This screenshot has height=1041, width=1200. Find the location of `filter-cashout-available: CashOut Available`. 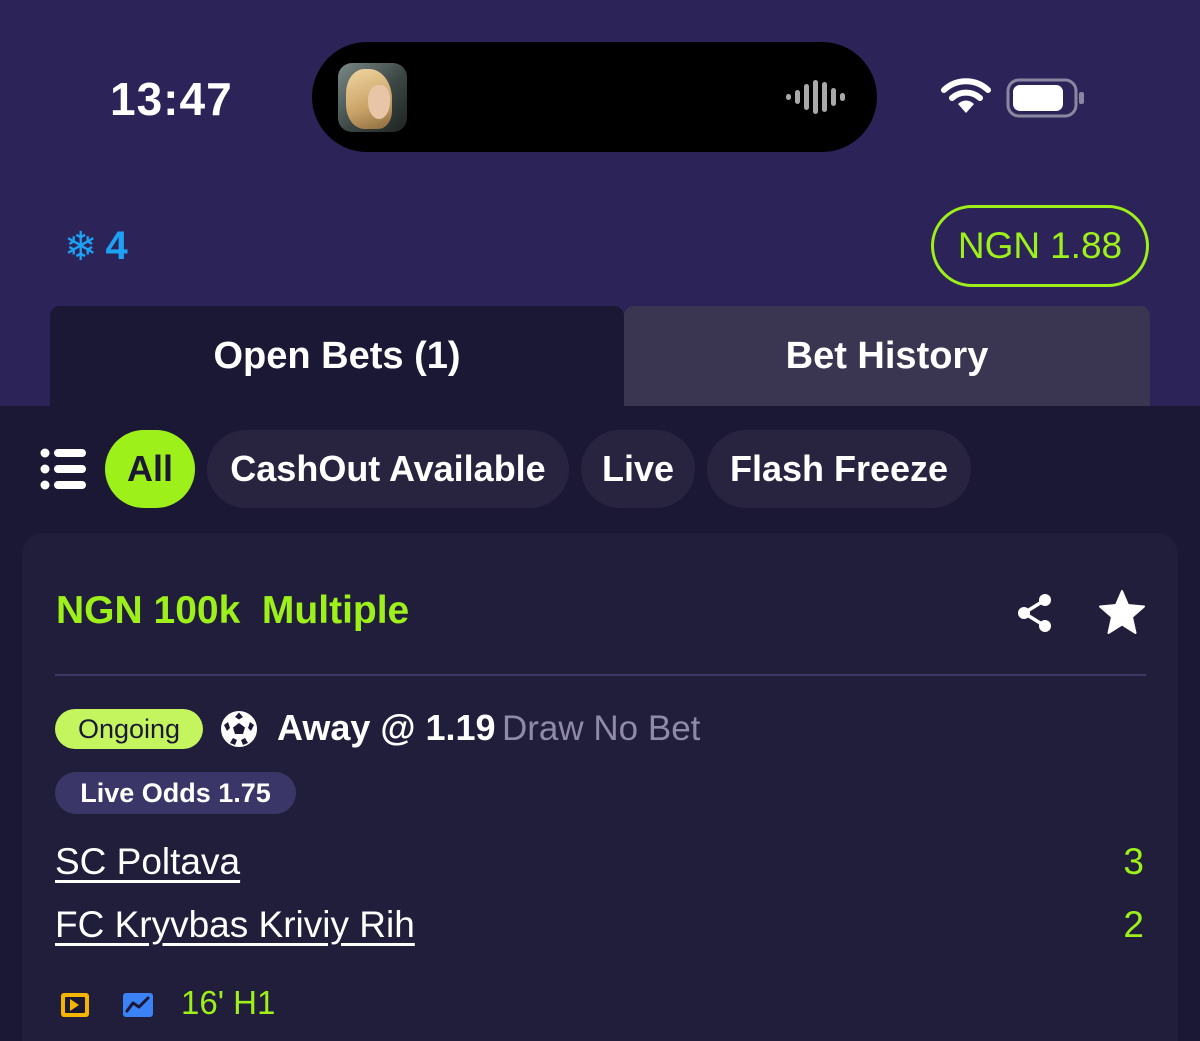

filter-cashout-available: CashOut Available is located at coordinates (388, 469).